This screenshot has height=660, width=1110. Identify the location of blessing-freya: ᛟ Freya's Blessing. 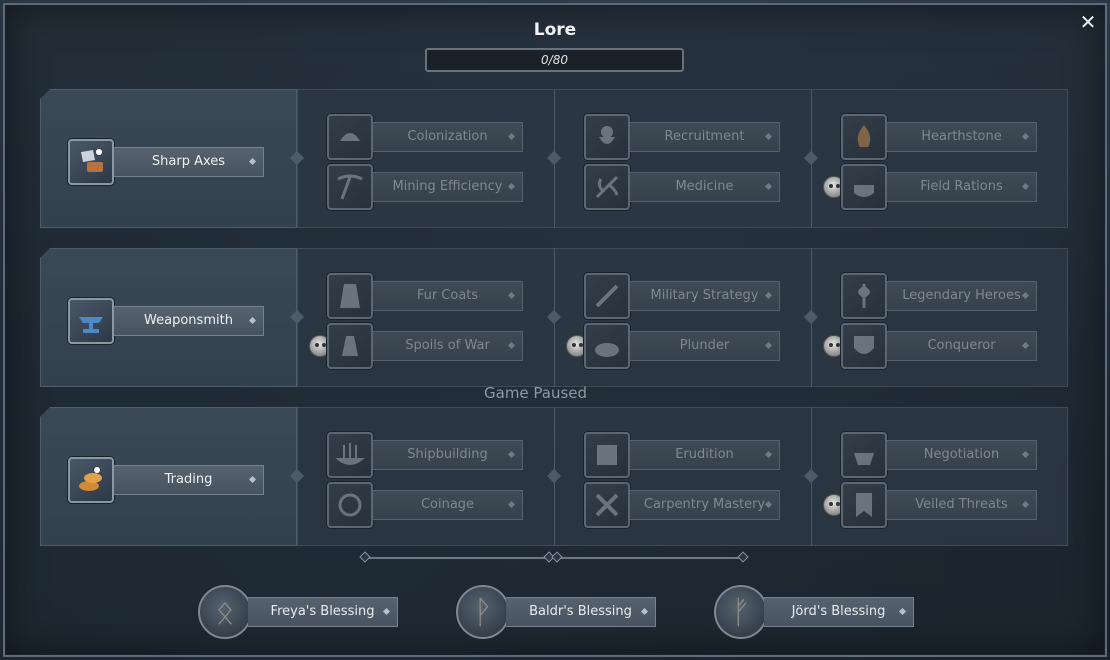
(298, 612).